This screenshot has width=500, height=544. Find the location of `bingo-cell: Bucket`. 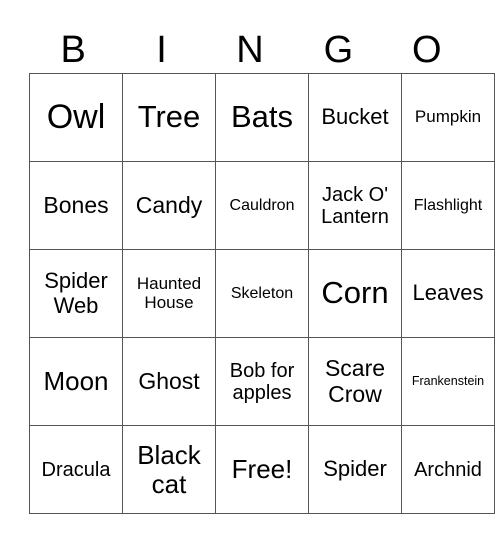

bingo-cell: Bucket is located at coordinates (355, 117).